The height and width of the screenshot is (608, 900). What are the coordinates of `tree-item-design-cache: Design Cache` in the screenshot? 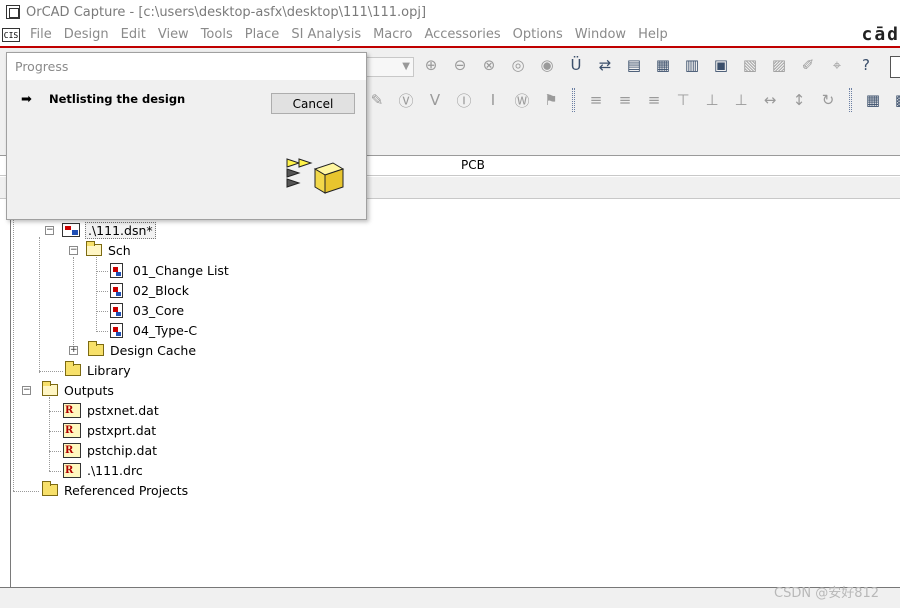 It's located at (142, 350).